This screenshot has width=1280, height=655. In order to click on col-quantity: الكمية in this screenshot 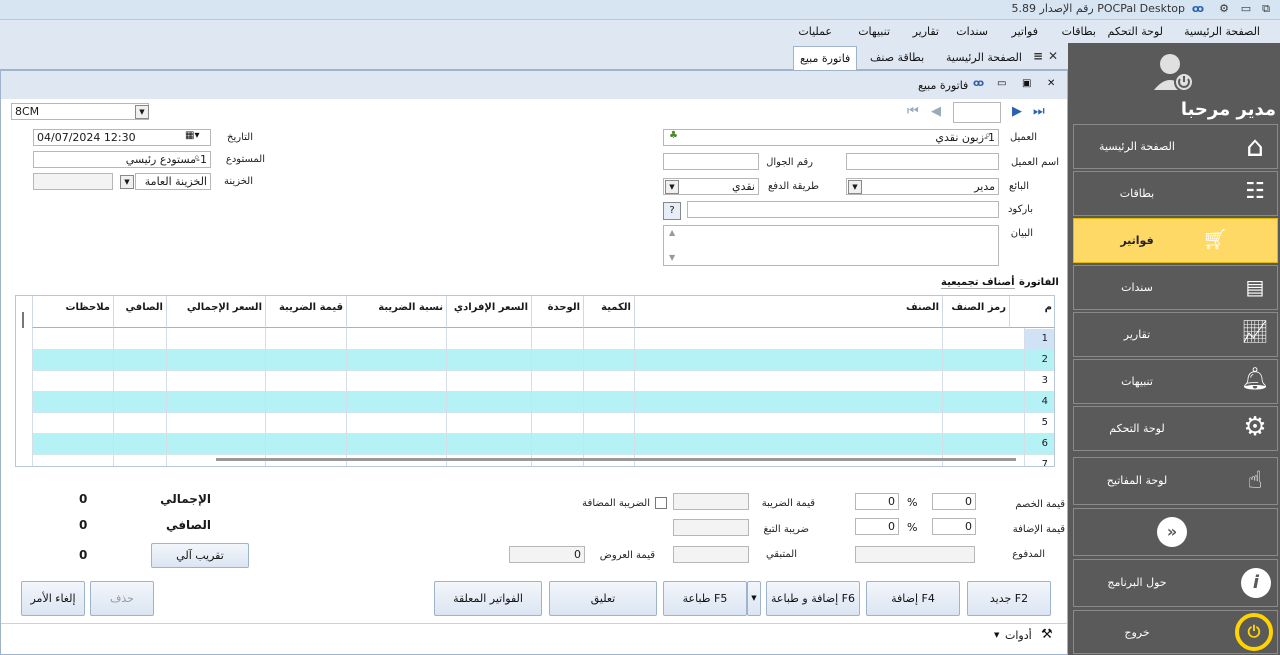, I will do `click(608, 312)`.